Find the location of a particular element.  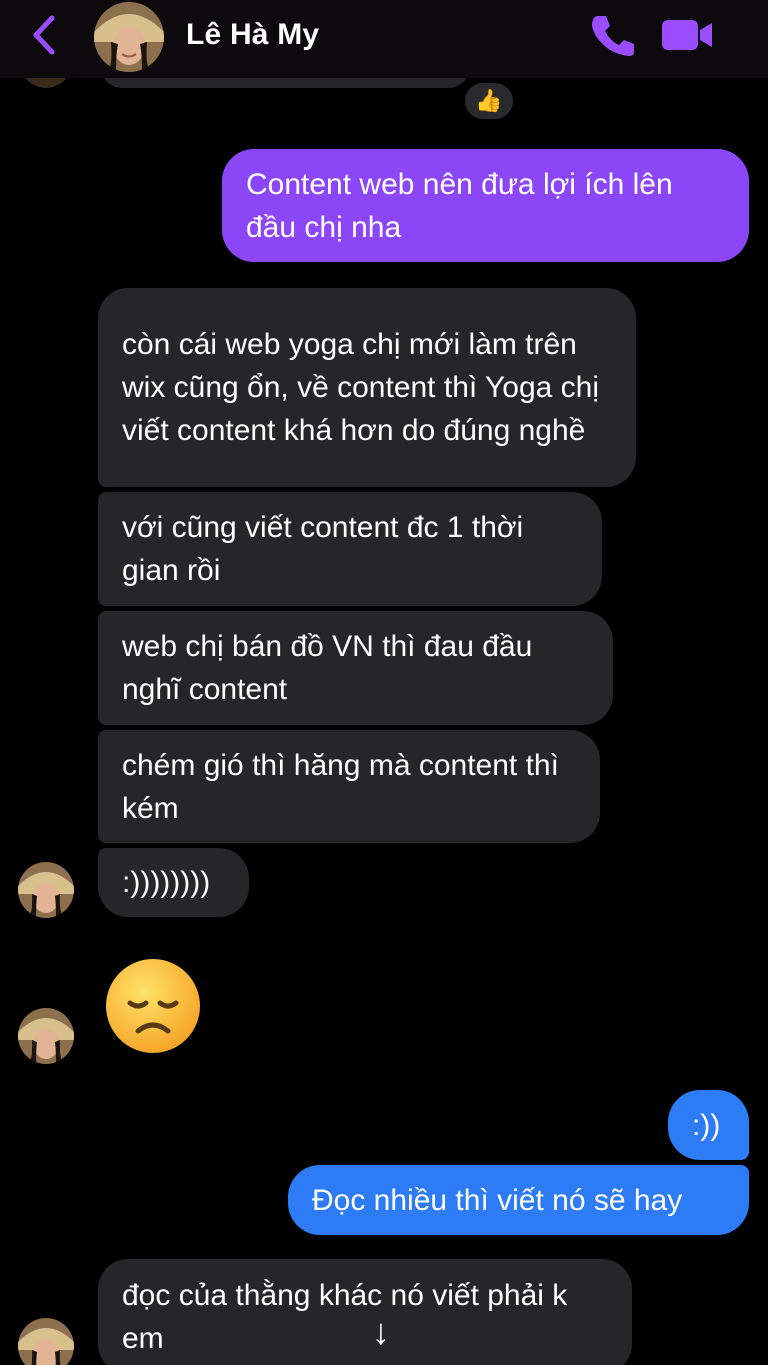

message-bubble-outgoing: :)) is located at coordinates (708, 1125).